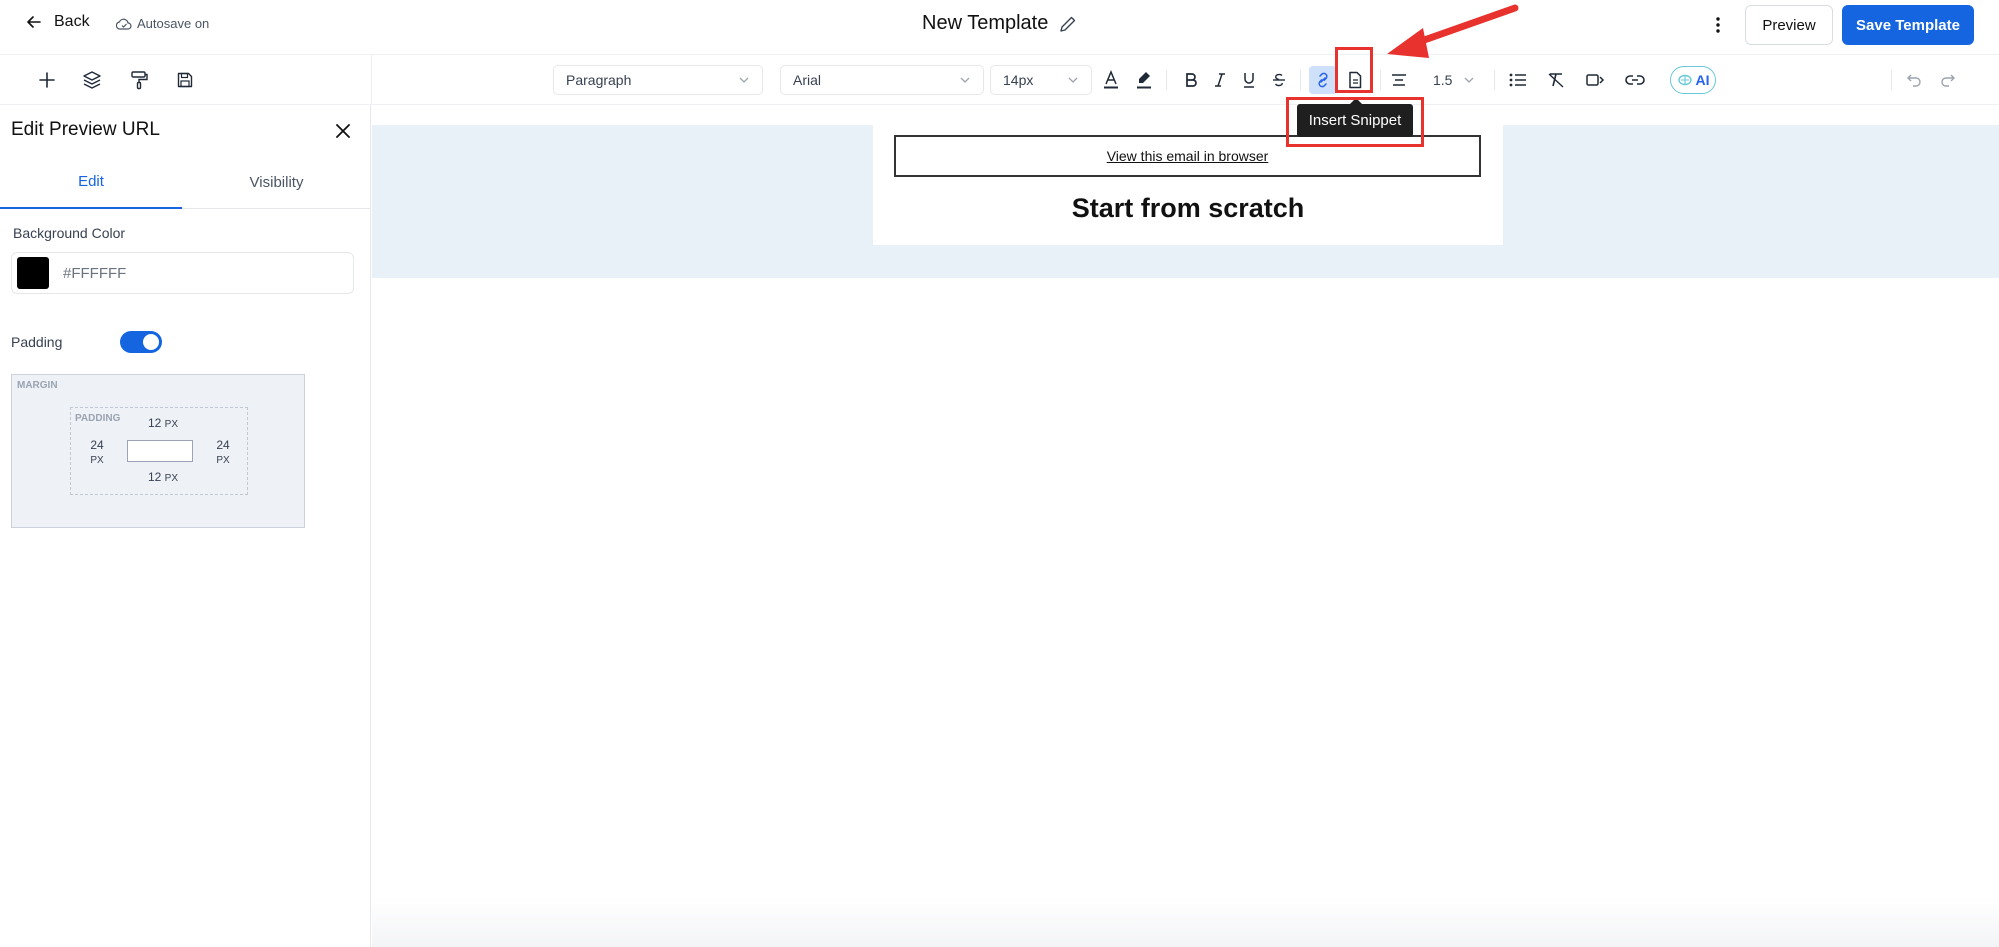  Describe the element at coordinates (1185, 922) in the screenshot. I see `canvas-fade` at that location.